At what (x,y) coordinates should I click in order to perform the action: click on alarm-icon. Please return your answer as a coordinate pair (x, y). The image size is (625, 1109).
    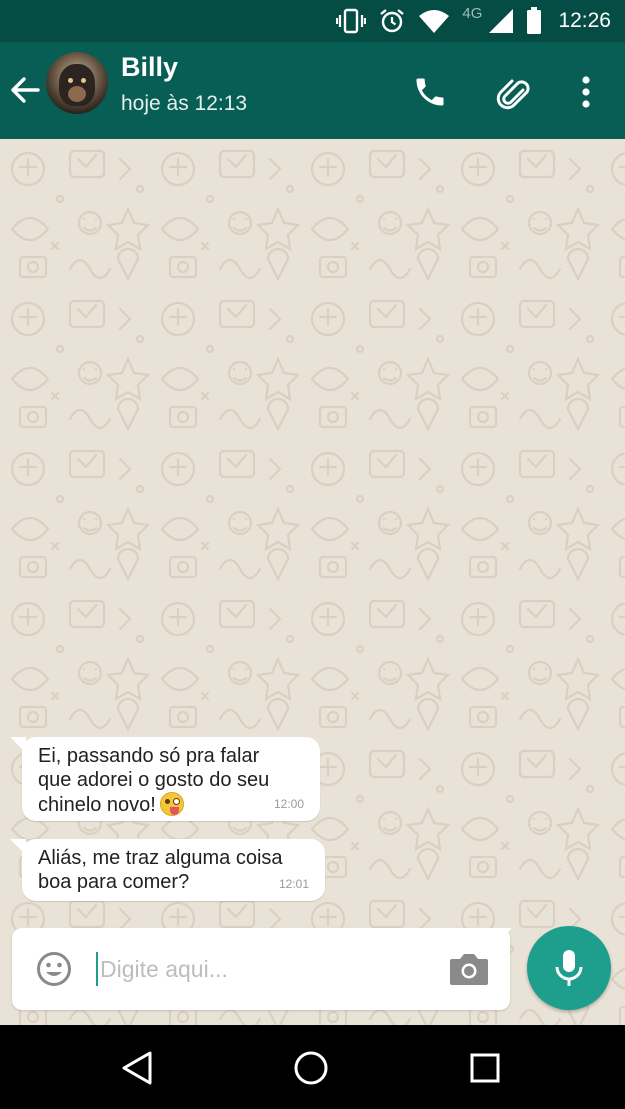
    Looking at the image, I should click on (392, 21).